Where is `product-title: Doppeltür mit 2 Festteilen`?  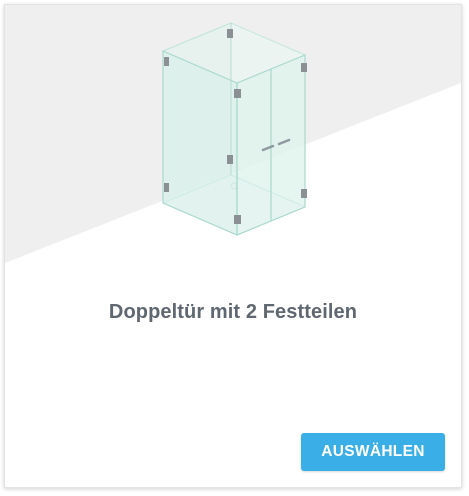 product-title: Doppeltür mit 2 Festteilen is located at coordinates (233, 312).